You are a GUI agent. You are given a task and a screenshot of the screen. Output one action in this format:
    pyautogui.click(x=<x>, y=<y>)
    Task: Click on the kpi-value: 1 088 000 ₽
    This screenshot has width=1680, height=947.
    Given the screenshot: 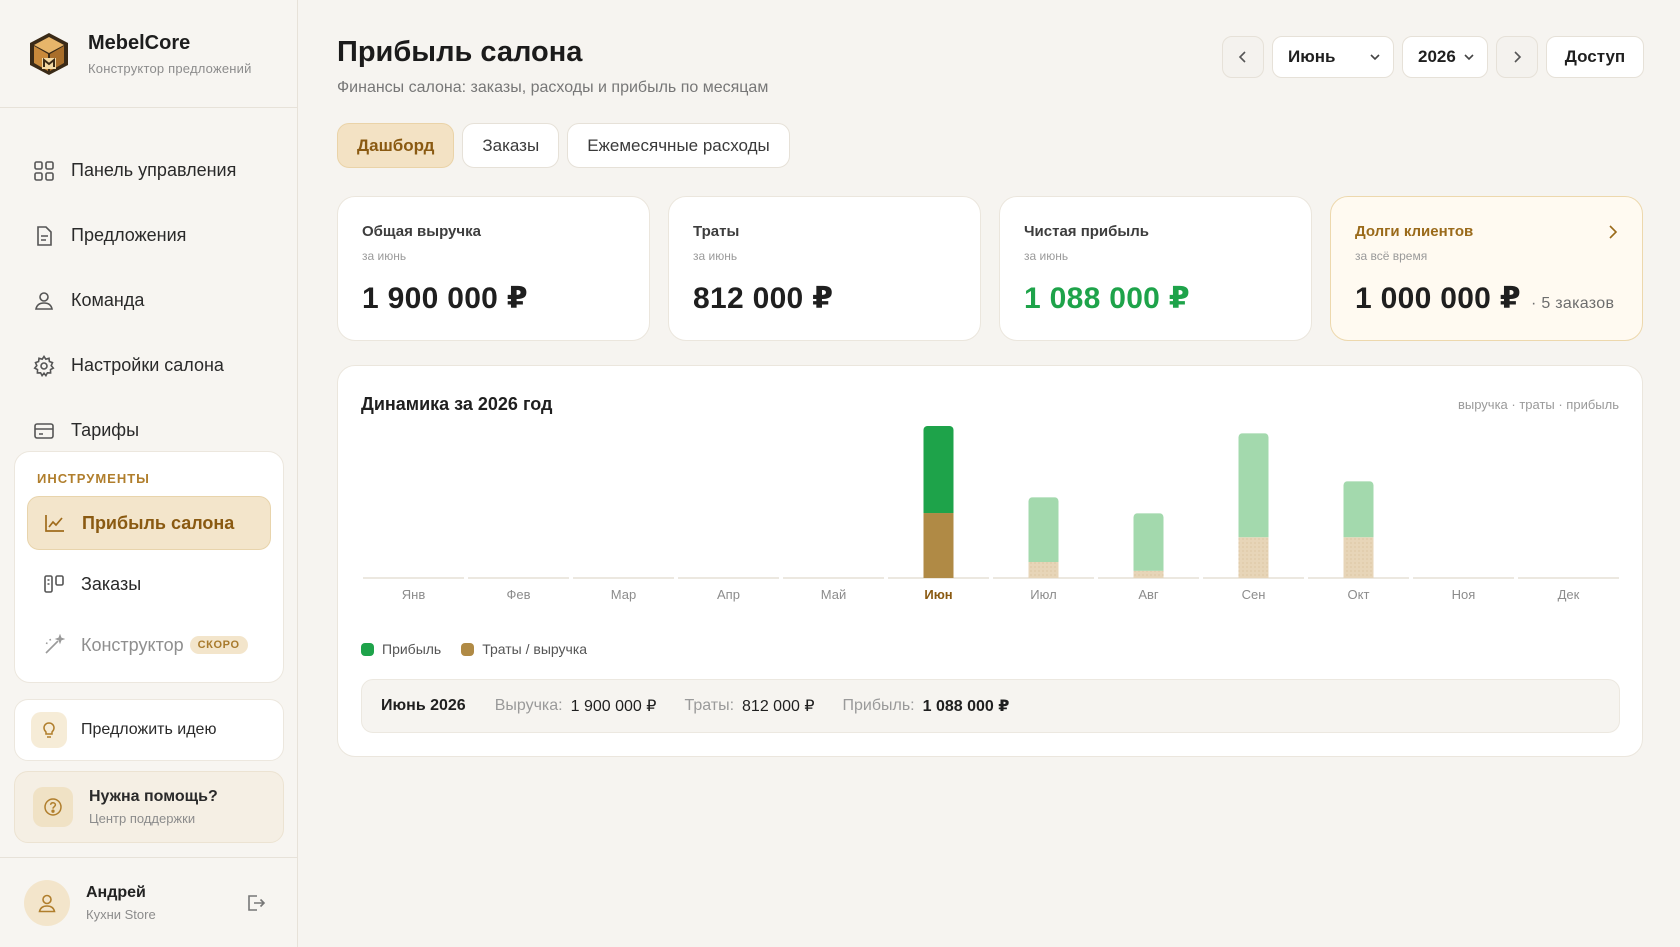 What is the action you would take?
    pyautogui.click(x=1107, y=298)
    